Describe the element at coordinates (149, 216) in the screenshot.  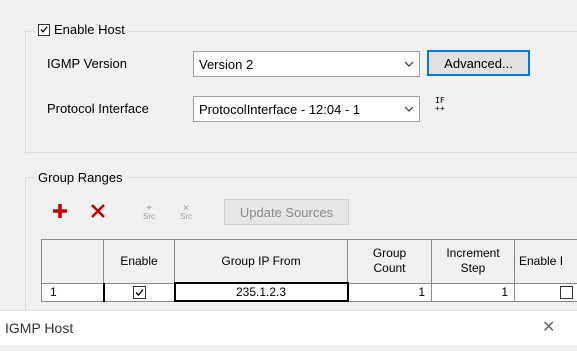
I see `add-src-label: Src` at that location.